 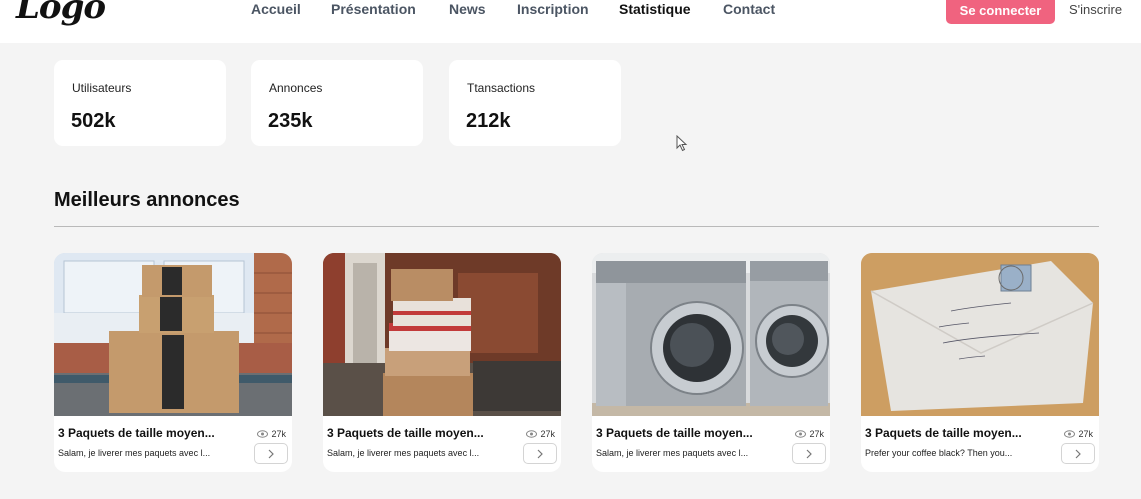 What do you see at coordinates (749, 9) in the screenshot?
I see `nav-contact: Contact` at bounding box center [749, 9].